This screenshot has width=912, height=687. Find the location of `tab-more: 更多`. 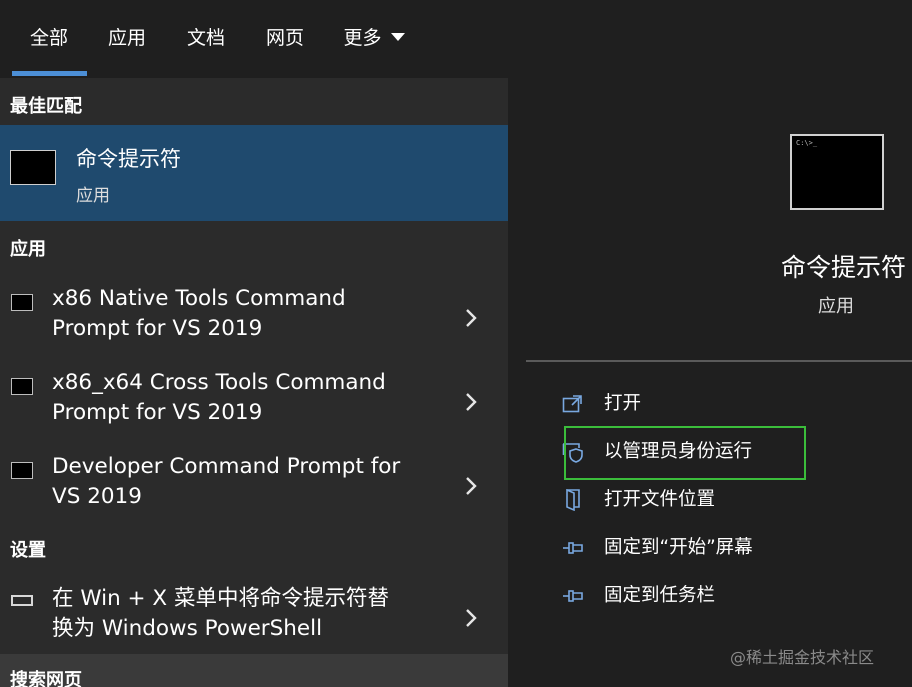

tab-more: 更多 is located at coordinates (374, 38).